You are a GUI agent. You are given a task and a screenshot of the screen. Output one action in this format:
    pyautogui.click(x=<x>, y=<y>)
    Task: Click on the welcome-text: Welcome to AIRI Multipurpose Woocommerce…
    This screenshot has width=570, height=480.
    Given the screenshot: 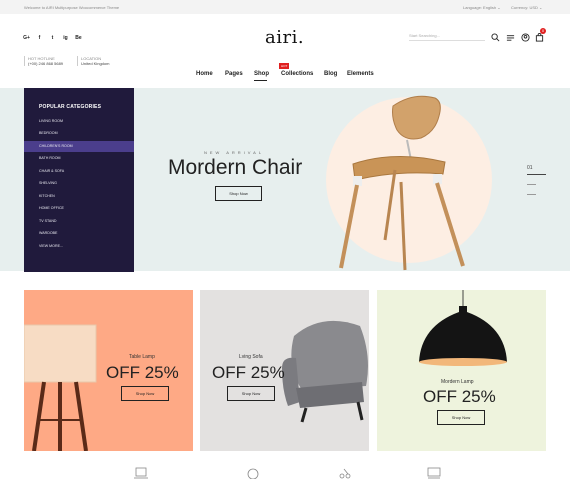 What is the action you would take?
    pyautogui.click(x=72, y=7)
    